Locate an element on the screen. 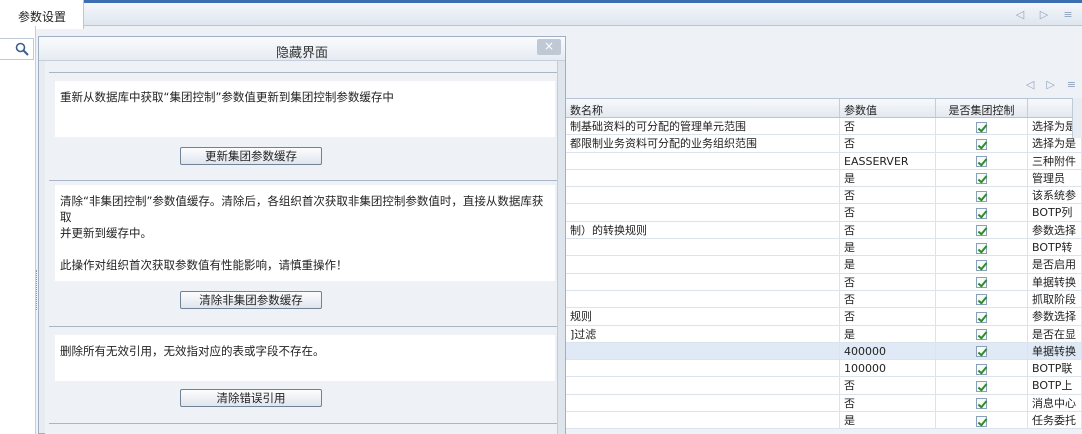 The image size is (1082, 434). tab-parameter-settings: 参数设置 is located at coordinates (42, 14).